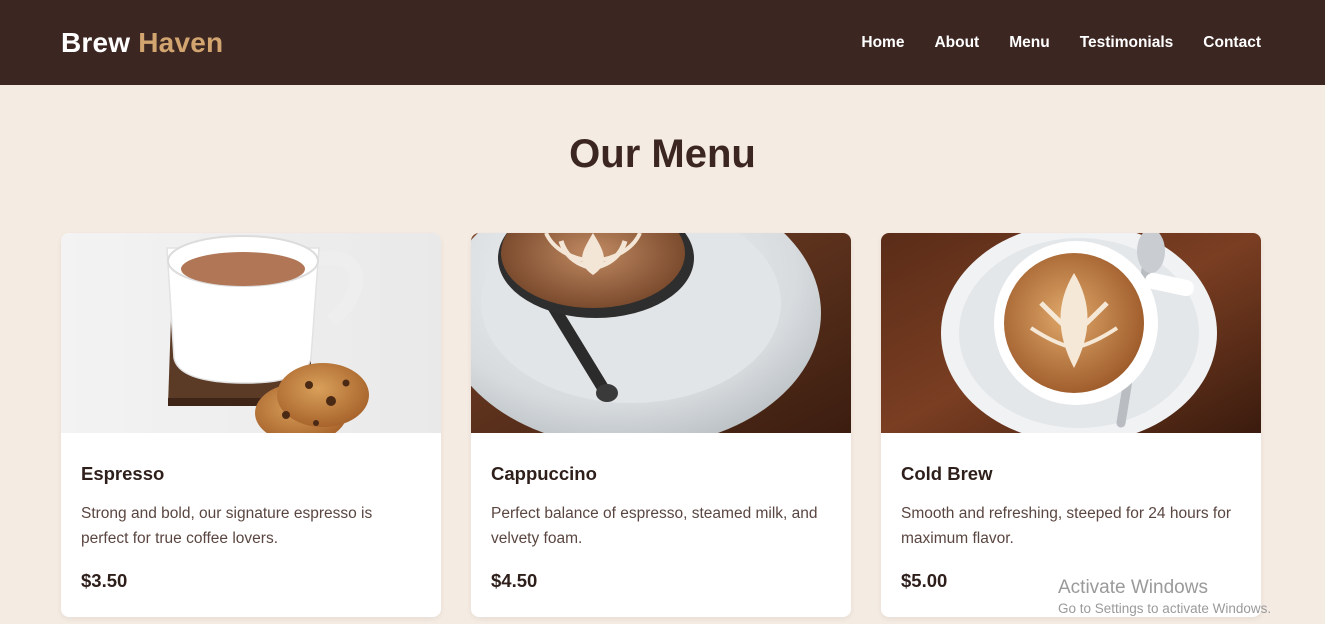 The image size is (1325, 624). I want to click on main-nav: Home About Menu Testimonials Contact, so click(1046, 43).